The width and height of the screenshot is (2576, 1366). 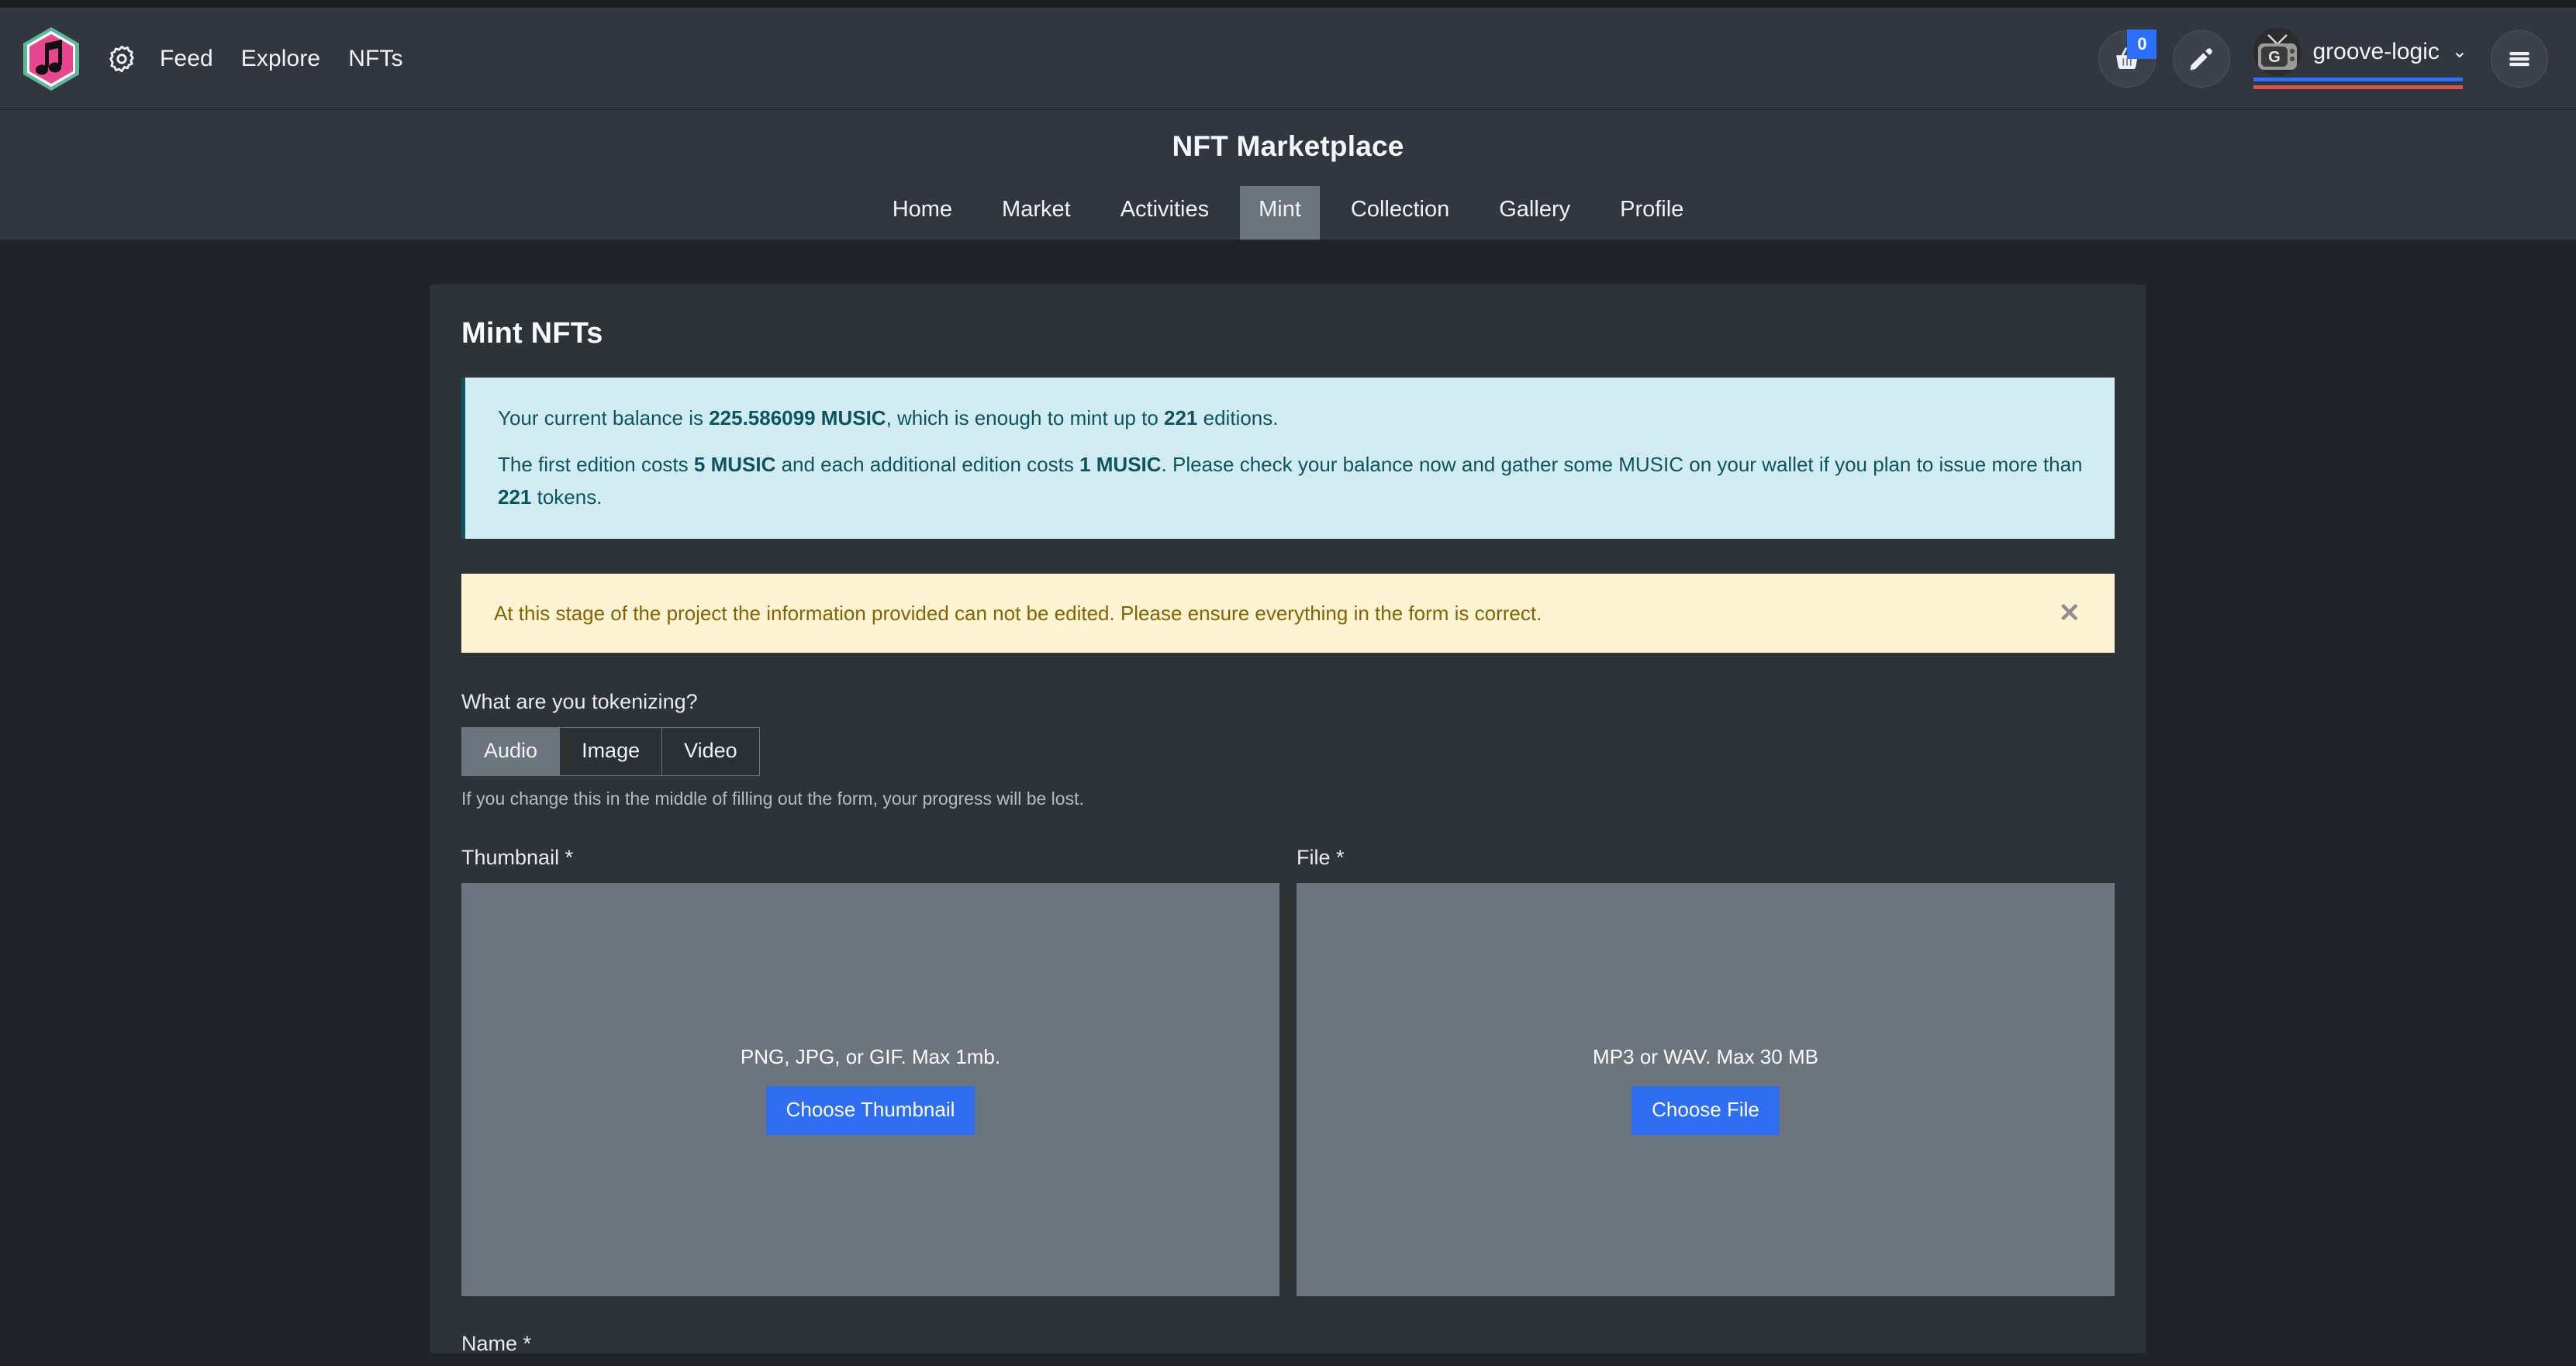 I want to click on choose-file-button: Choose File, so click(x=1706, y=1110).